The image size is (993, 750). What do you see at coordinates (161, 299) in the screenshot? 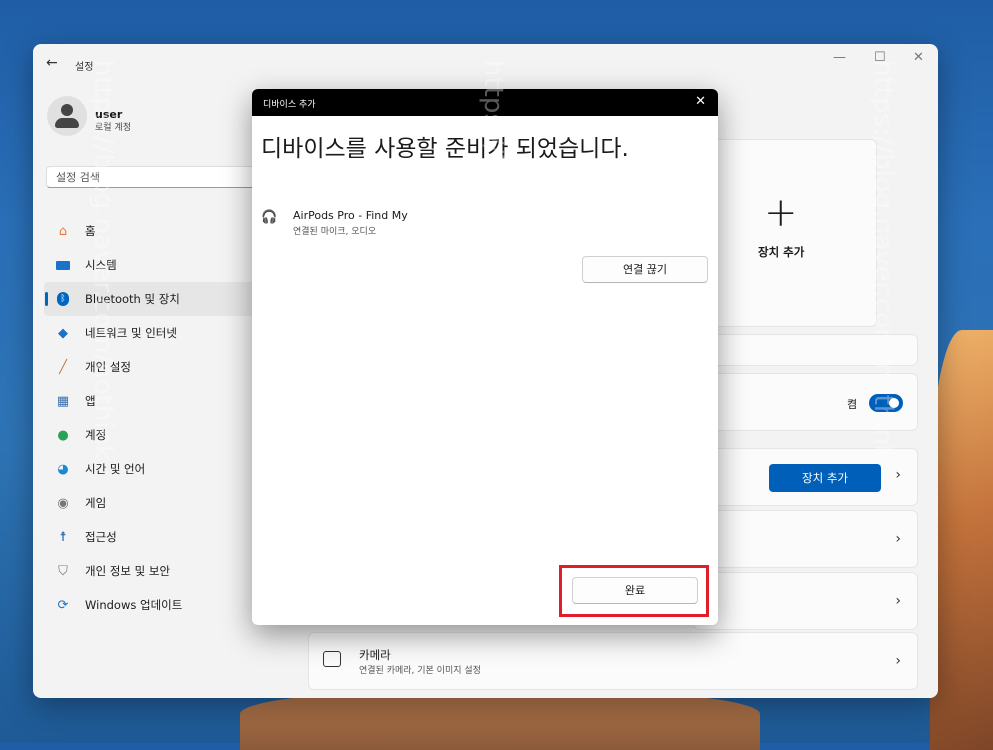
I see `sidebar-item-bluetooth: ᛒ Bluetooth 및 장치` at bounding box center [161, 299].